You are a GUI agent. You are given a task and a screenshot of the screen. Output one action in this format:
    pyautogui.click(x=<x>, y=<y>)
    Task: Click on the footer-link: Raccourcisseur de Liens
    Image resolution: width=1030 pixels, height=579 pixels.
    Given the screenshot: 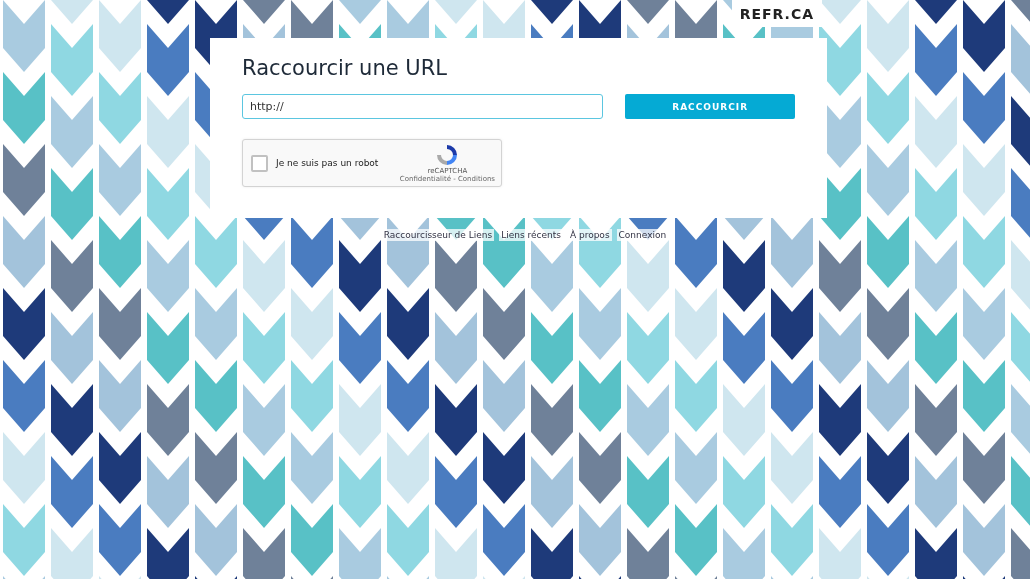 What is the action you would take?
    pyautogui.click(x=438, y=235)
    